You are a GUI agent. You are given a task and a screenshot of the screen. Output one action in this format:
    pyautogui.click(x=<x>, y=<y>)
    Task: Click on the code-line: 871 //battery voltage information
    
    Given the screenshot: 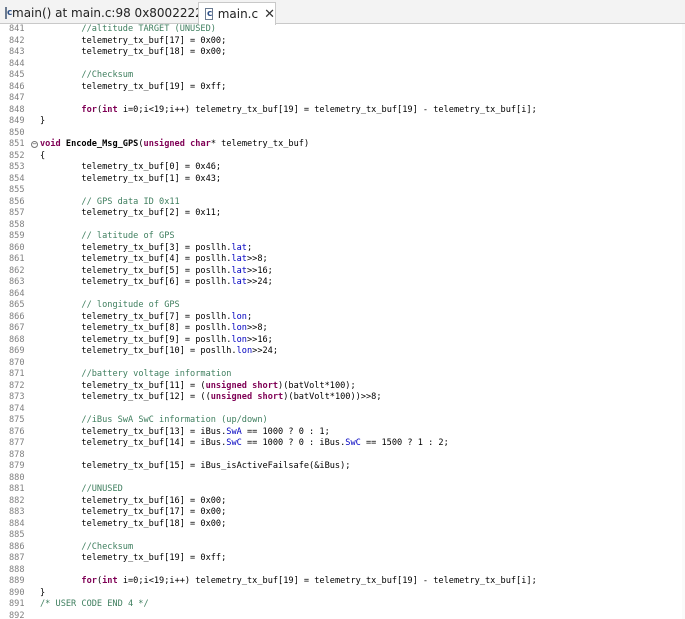 What is the action you would take?
    pyautogui.click(x=342, y=375)
    